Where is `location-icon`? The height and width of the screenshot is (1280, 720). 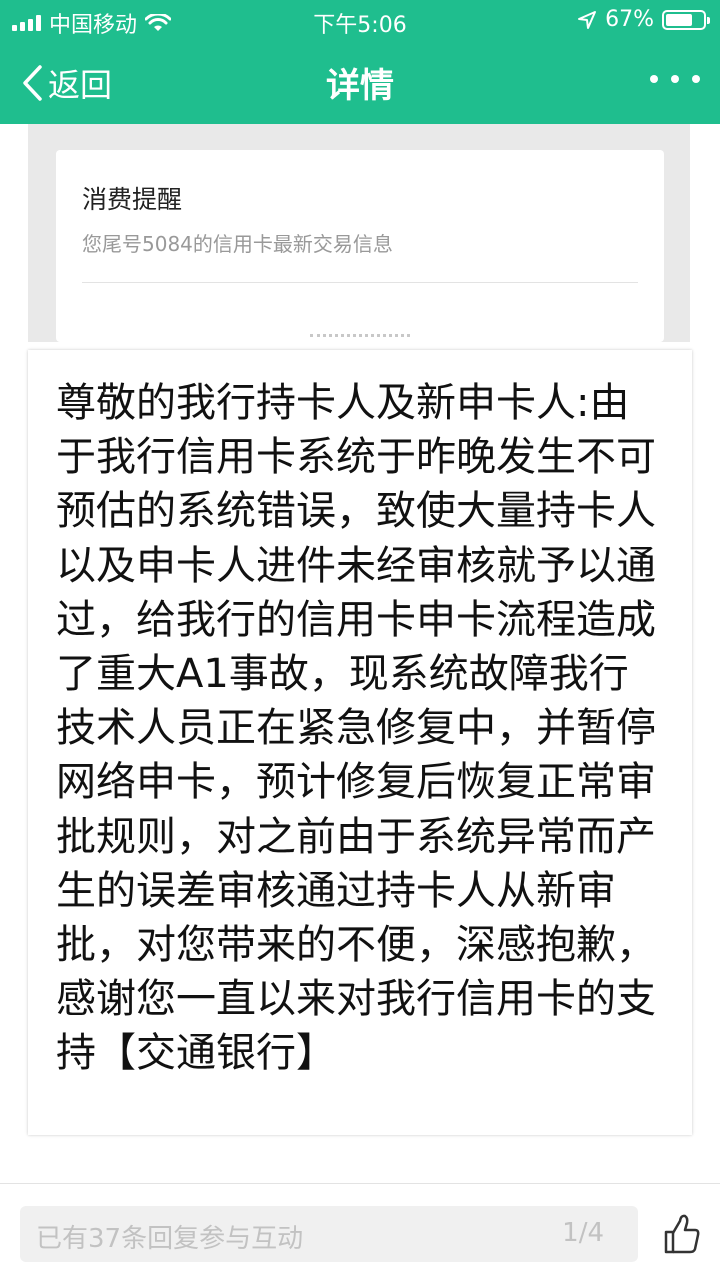
location-icon is located at coordinates (587, 19).